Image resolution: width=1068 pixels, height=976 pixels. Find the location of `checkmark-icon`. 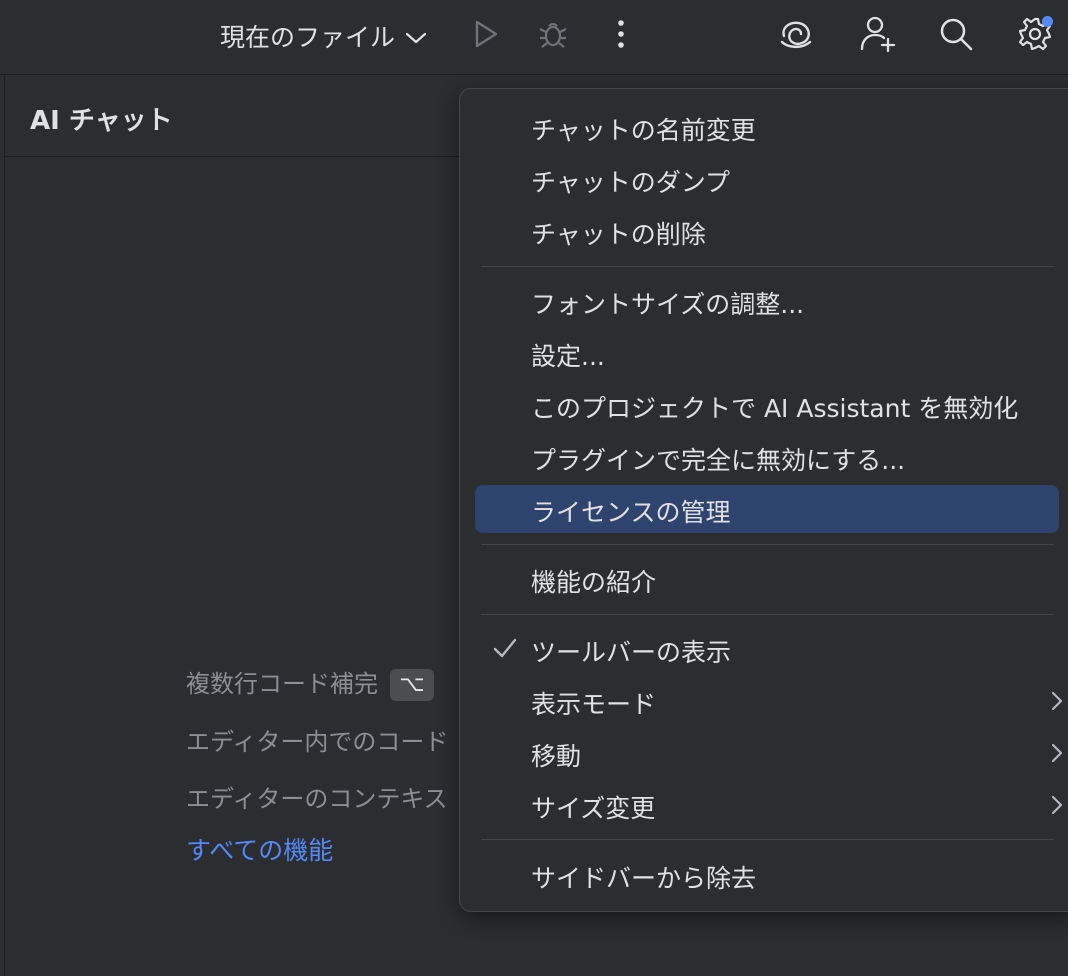

checkmark-icon is located at coordinates (505, 650).